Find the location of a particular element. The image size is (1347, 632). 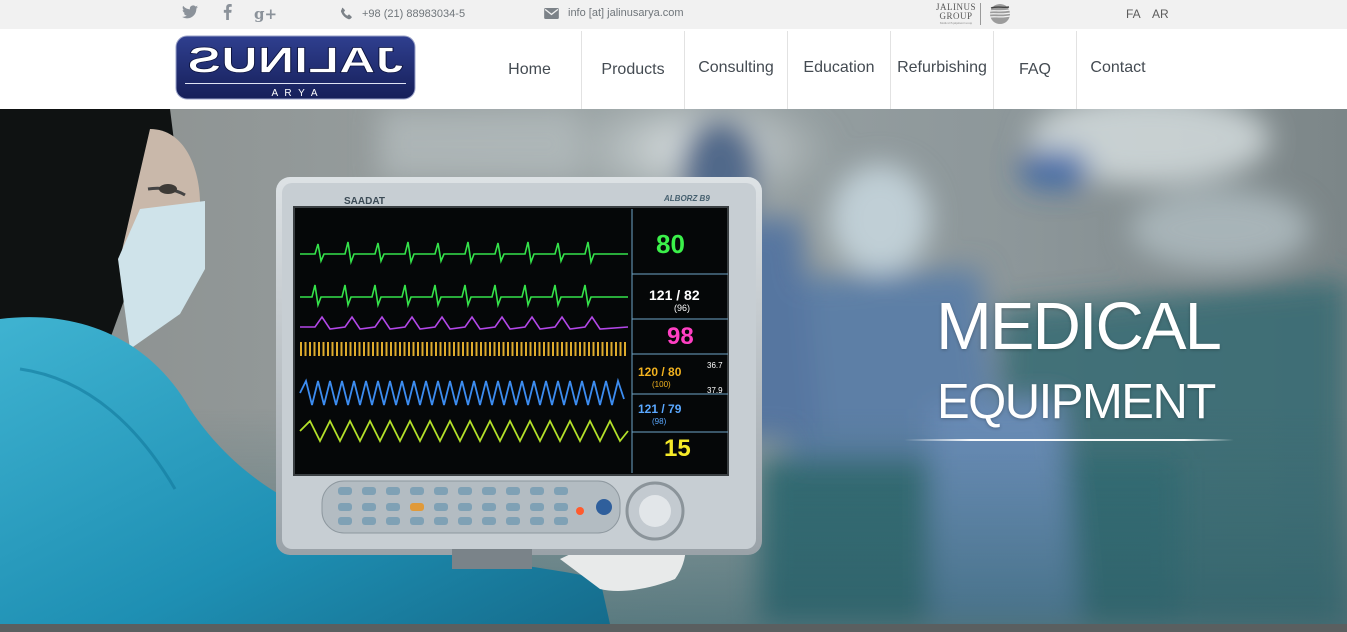

monitor-spo2-value: 98 is located at coordinates (680, 336).